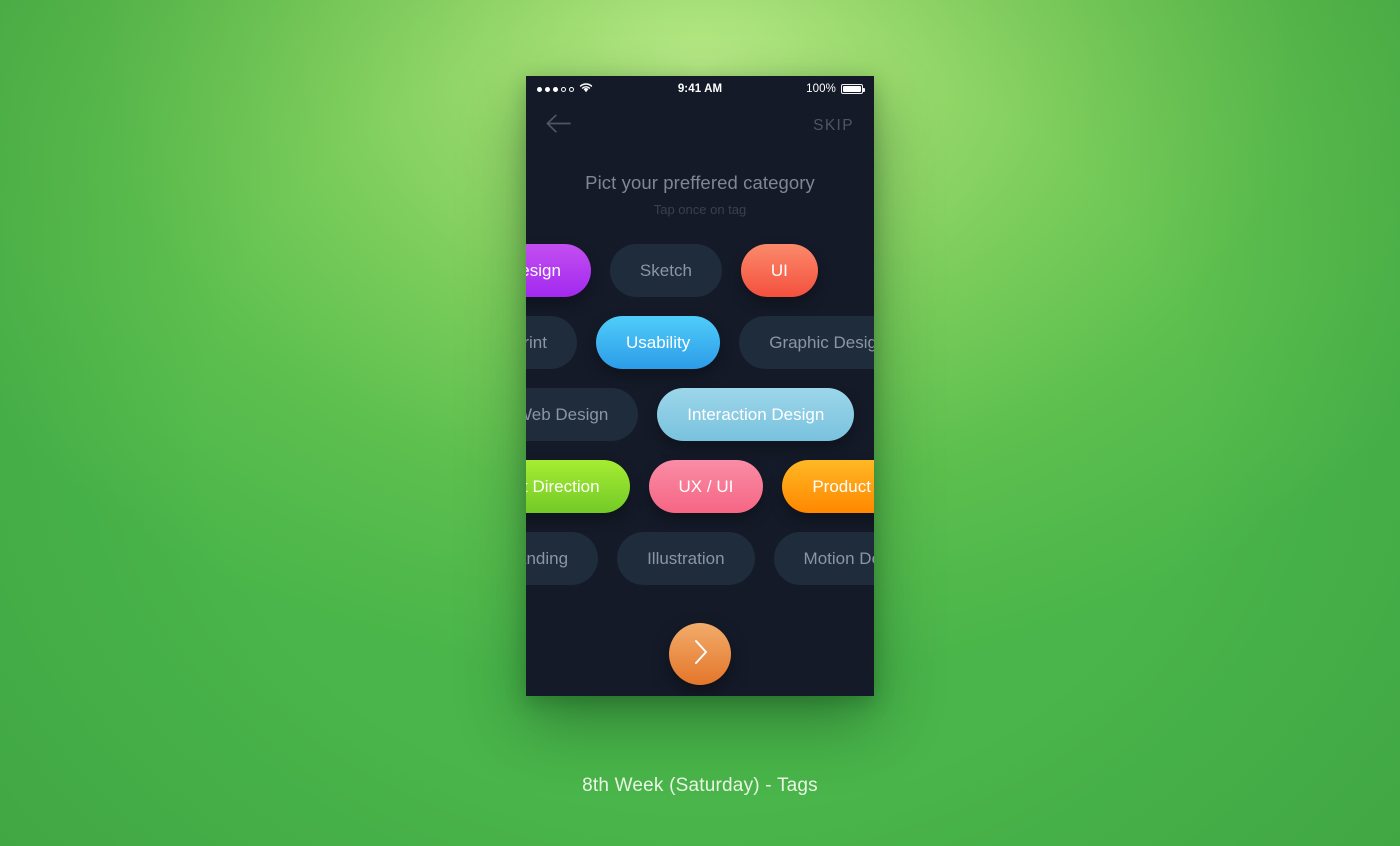 Image resolution: width=1400 pixels, height=846 pixels. I want to click on tag-product-design: Product Design, so click(828, 486).